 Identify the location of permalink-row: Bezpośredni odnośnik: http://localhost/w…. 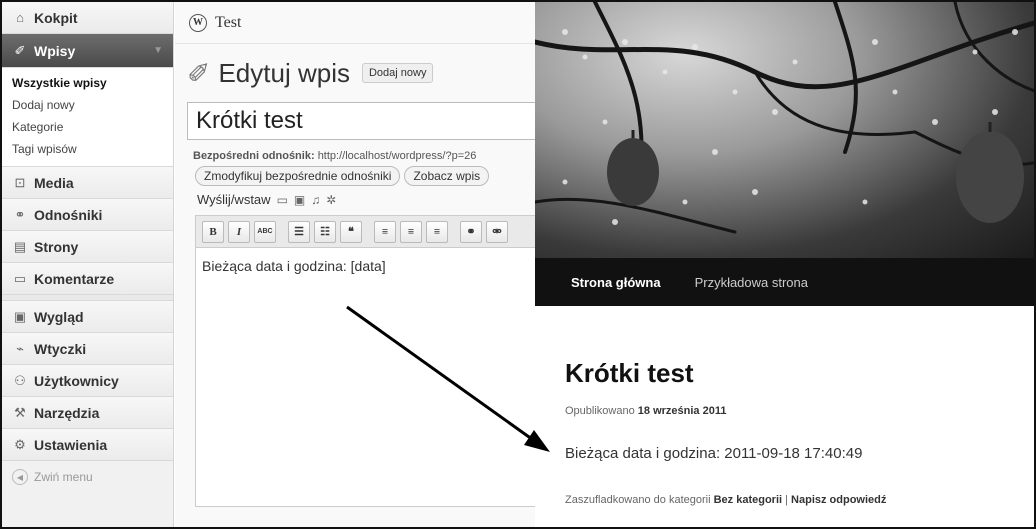
(364, 156).